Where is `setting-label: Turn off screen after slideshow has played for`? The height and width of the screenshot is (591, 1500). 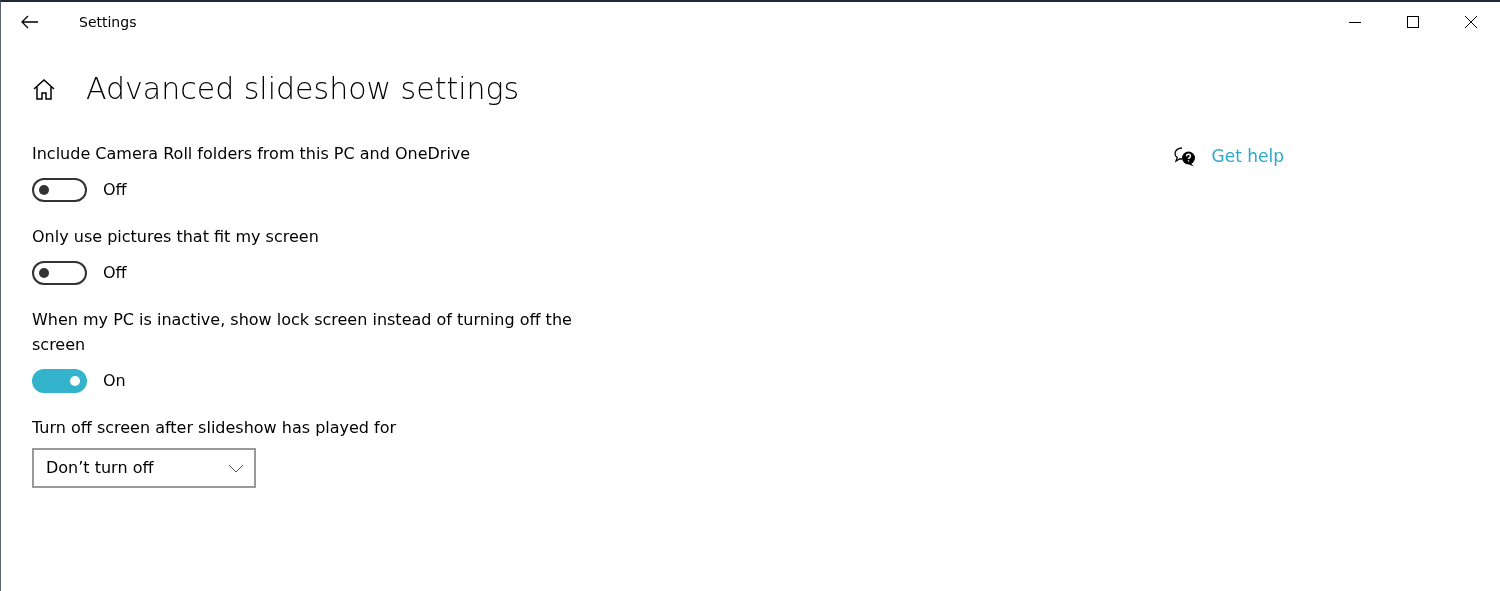 setting-label: Turn off screen after slideshow has played for is located at coordinates (215, 428).